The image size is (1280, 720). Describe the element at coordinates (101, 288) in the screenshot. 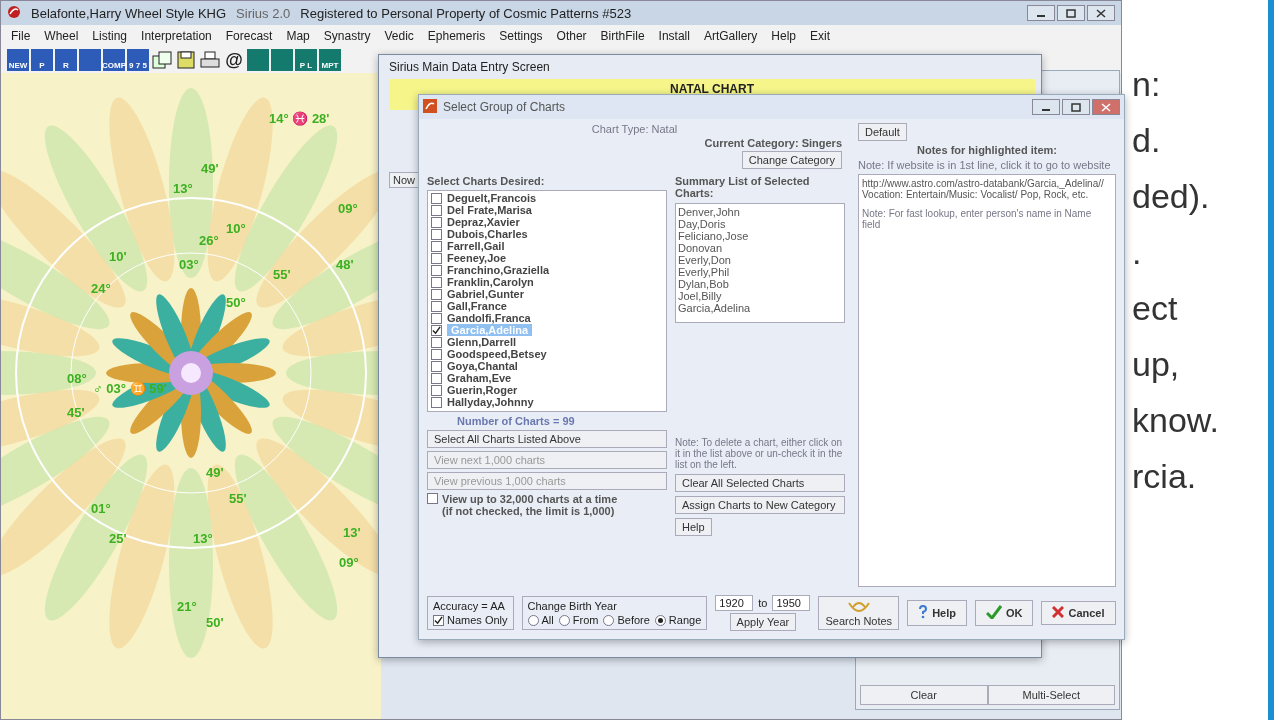

I see `degree-label: 24°` at that location.